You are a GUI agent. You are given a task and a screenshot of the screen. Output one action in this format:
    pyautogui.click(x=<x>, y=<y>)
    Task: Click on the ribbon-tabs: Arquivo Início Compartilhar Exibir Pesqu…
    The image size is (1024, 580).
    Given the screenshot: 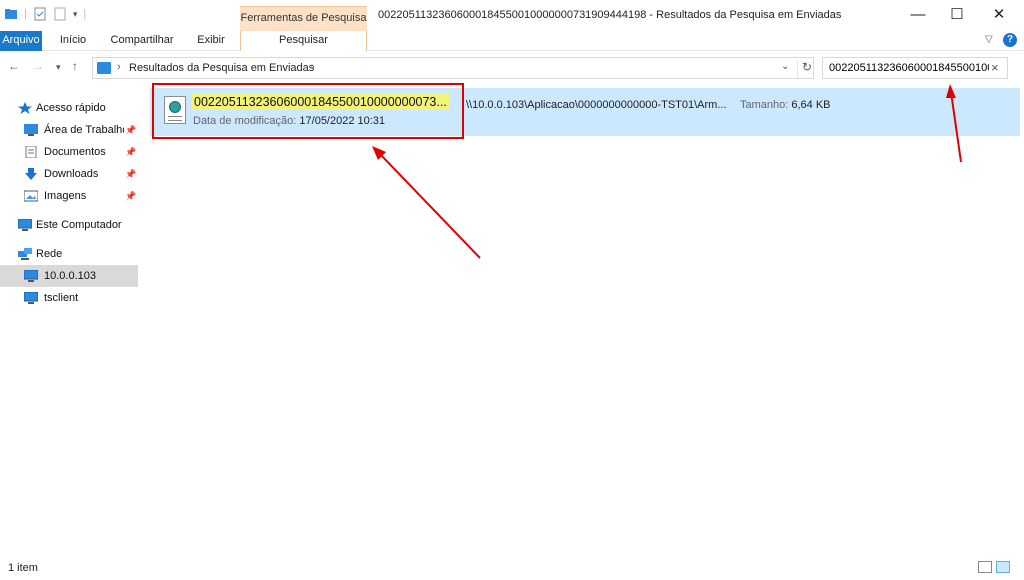 What is the action you would take?
    pyautogui.click(x=512, y=41)
    